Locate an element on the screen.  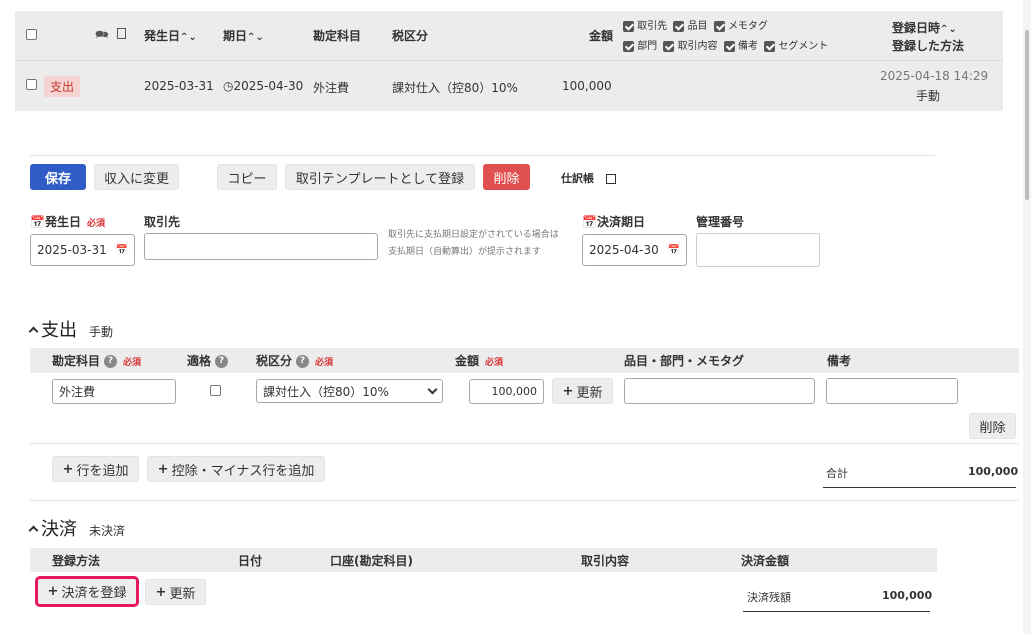
expense-section-title: 支出 手動 is located at coordinates (70, 329).